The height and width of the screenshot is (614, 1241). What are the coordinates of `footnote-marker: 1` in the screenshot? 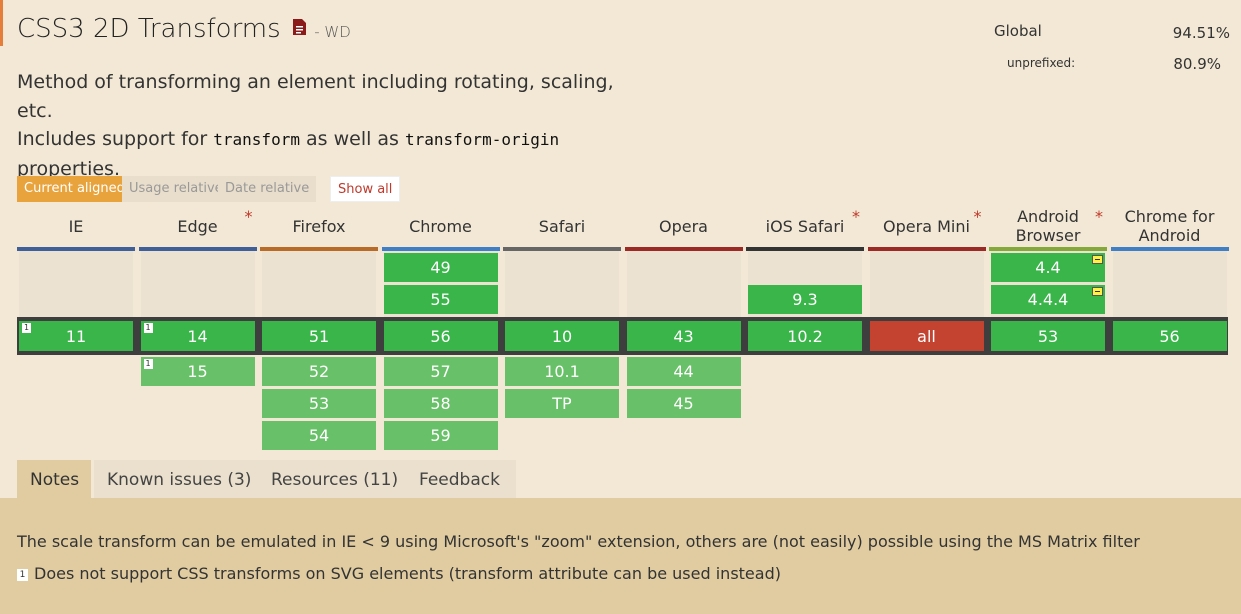 It's located at (22, 575).